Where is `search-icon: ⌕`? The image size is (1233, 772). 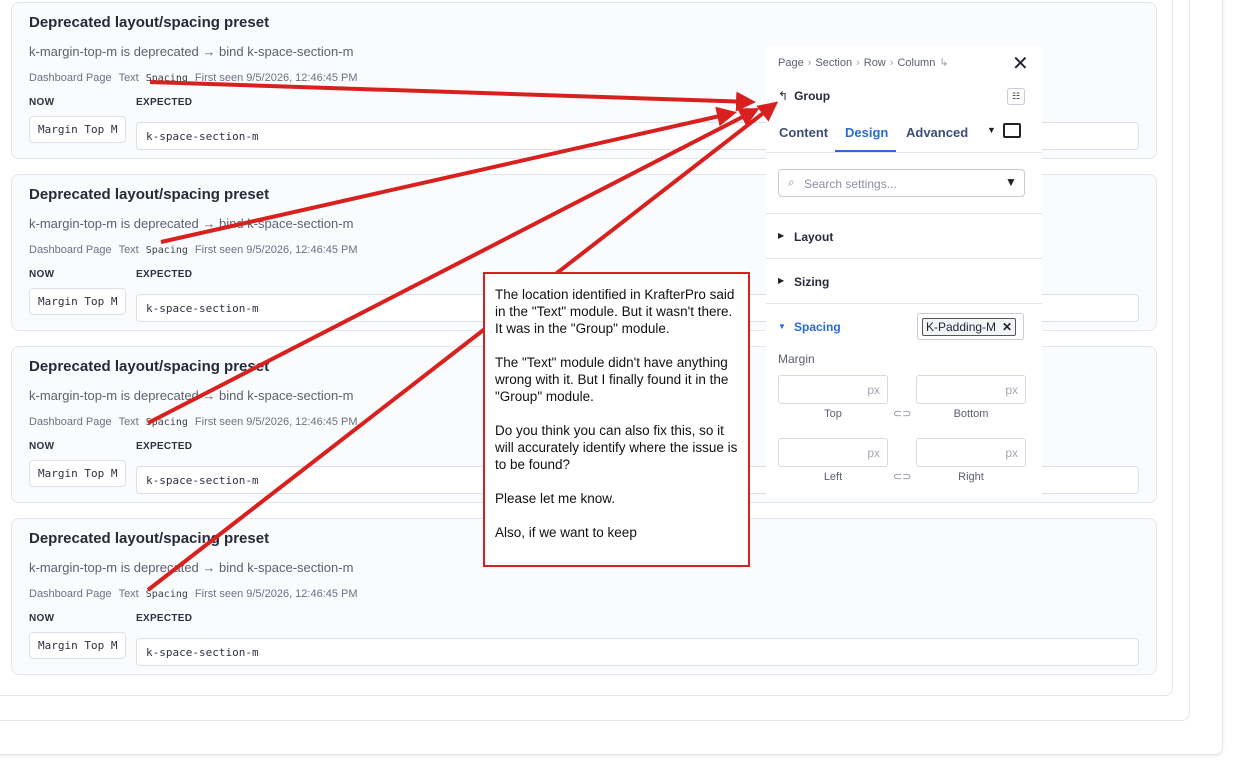 search-icon: ⌕ is located at coordinates (791, 182).